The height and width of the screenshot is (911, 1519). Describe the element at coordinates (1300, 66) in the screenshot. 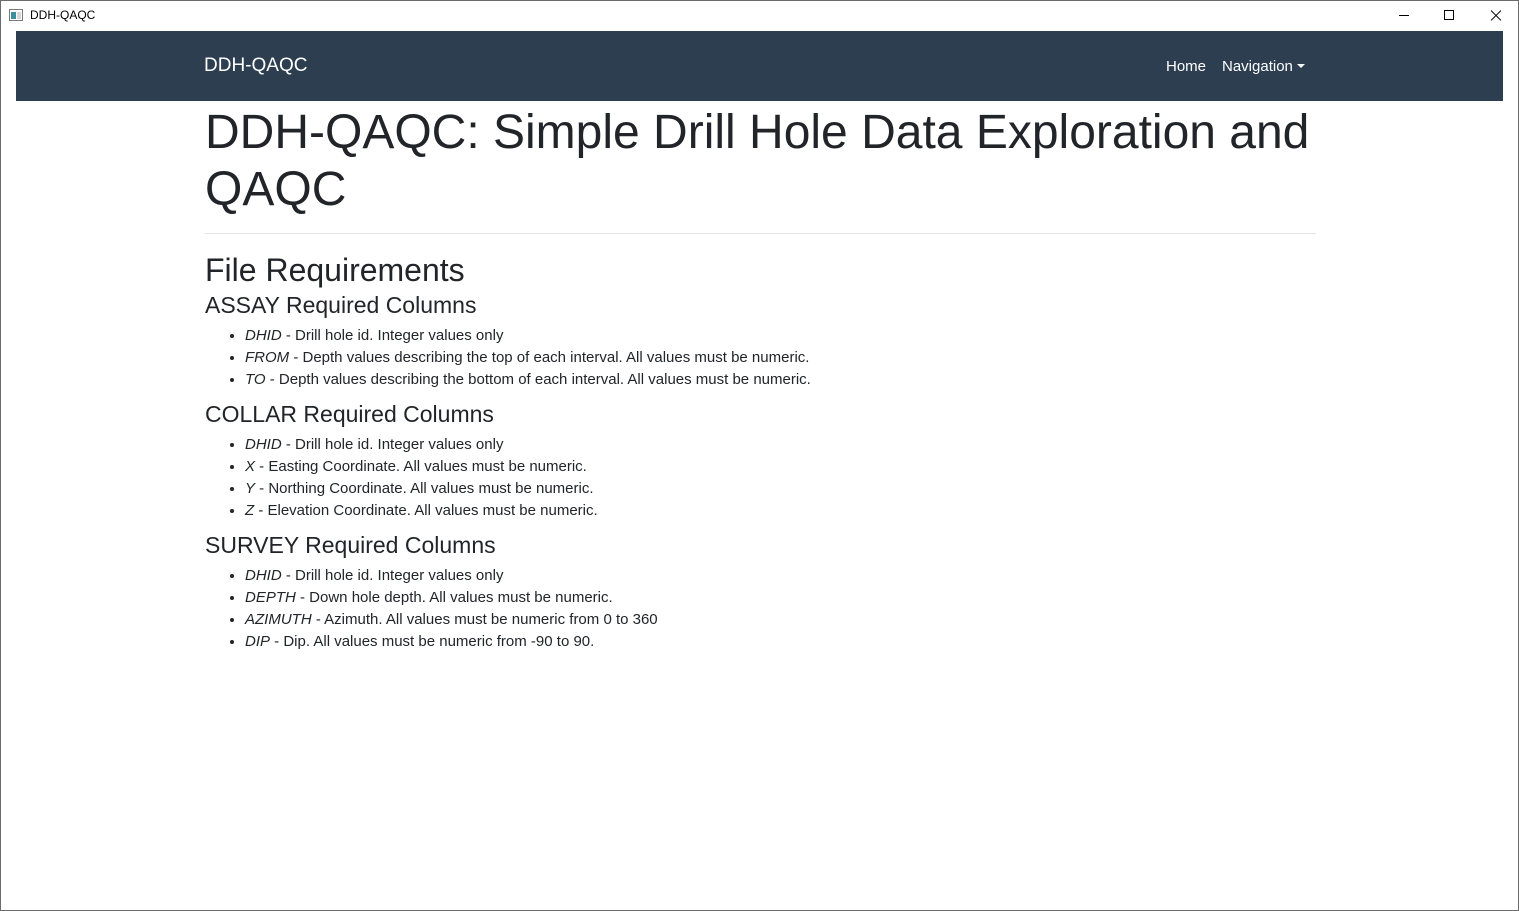

I see `caret-down-icon` at that location.